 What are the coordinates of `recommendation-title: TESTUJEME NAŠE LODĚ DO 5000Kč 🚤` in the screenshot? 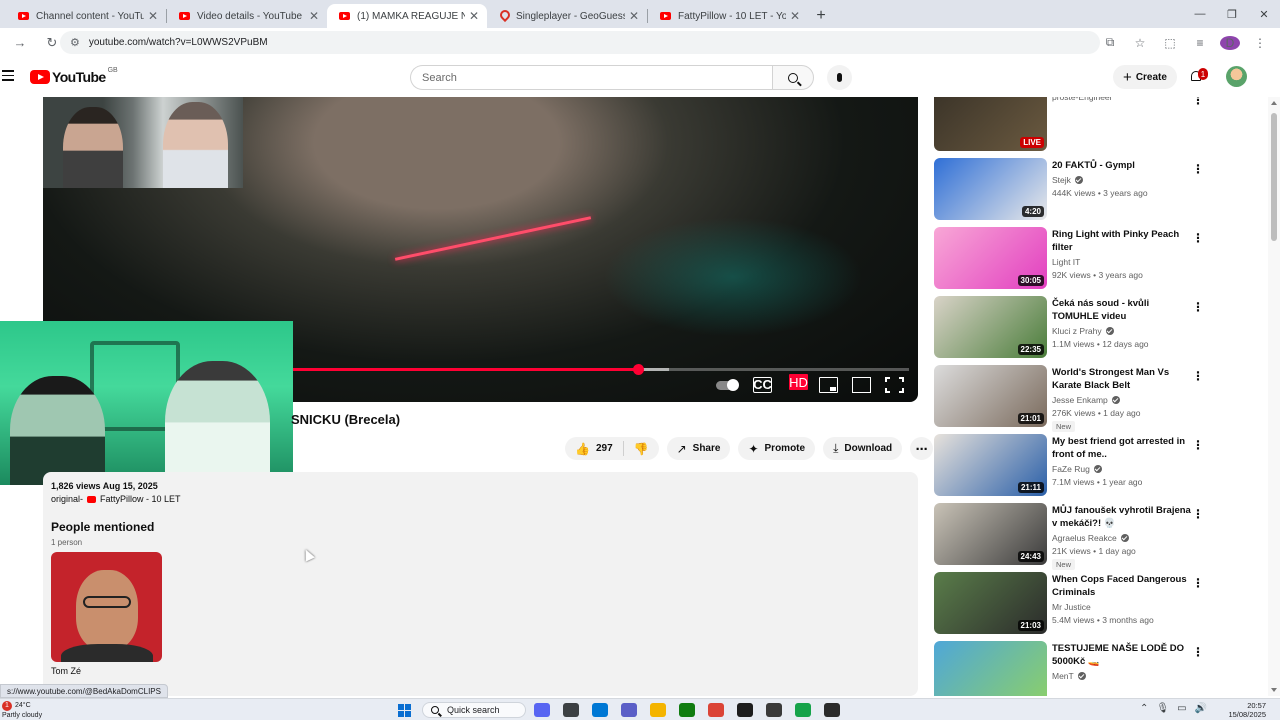 It's located at (1123, 655).